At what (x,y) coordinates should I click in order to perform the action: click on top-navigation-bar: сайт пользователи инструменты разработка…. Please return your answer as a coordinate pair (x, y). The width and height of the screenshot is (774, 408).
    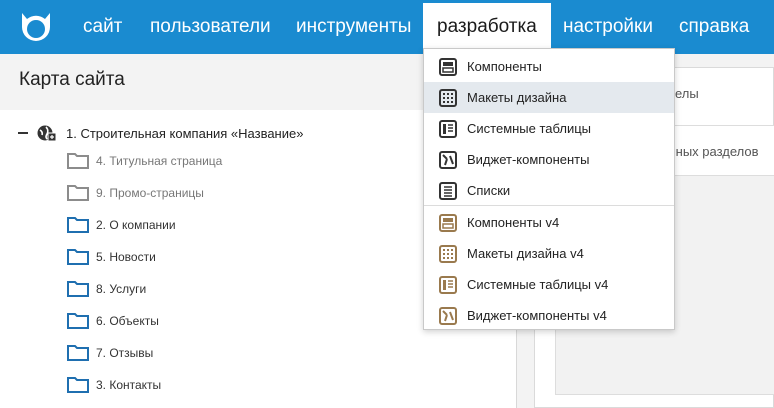
    Looking at the image, I should click on (387, 27).